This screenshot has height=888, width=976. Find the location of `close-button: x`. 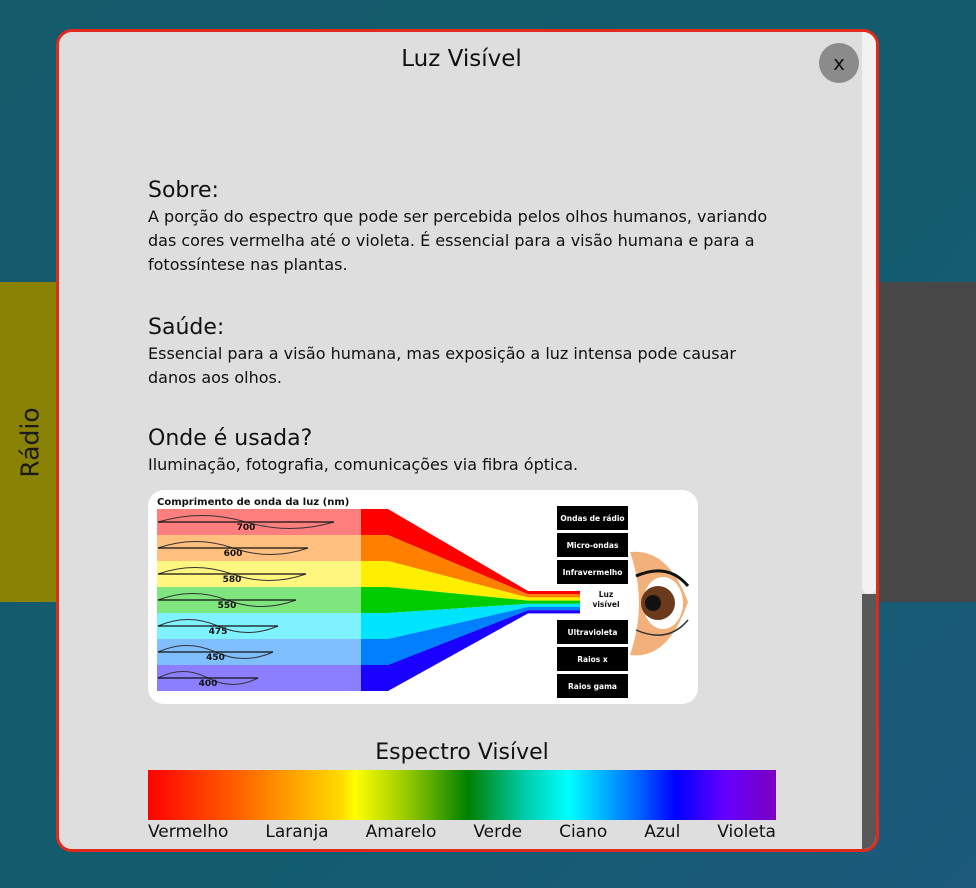

close-button: x is located at coordinates (839, 63).